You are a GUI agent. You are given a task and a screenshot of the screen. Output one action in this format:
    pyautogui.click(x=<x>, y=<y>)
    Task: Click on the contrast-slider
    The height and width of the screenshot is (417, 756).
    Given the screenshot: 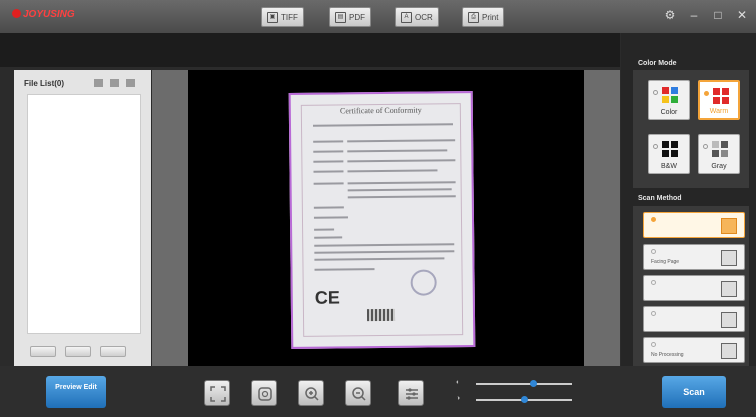 What is the action you would take?
    pyautogui.click(x=524, y=399)
    